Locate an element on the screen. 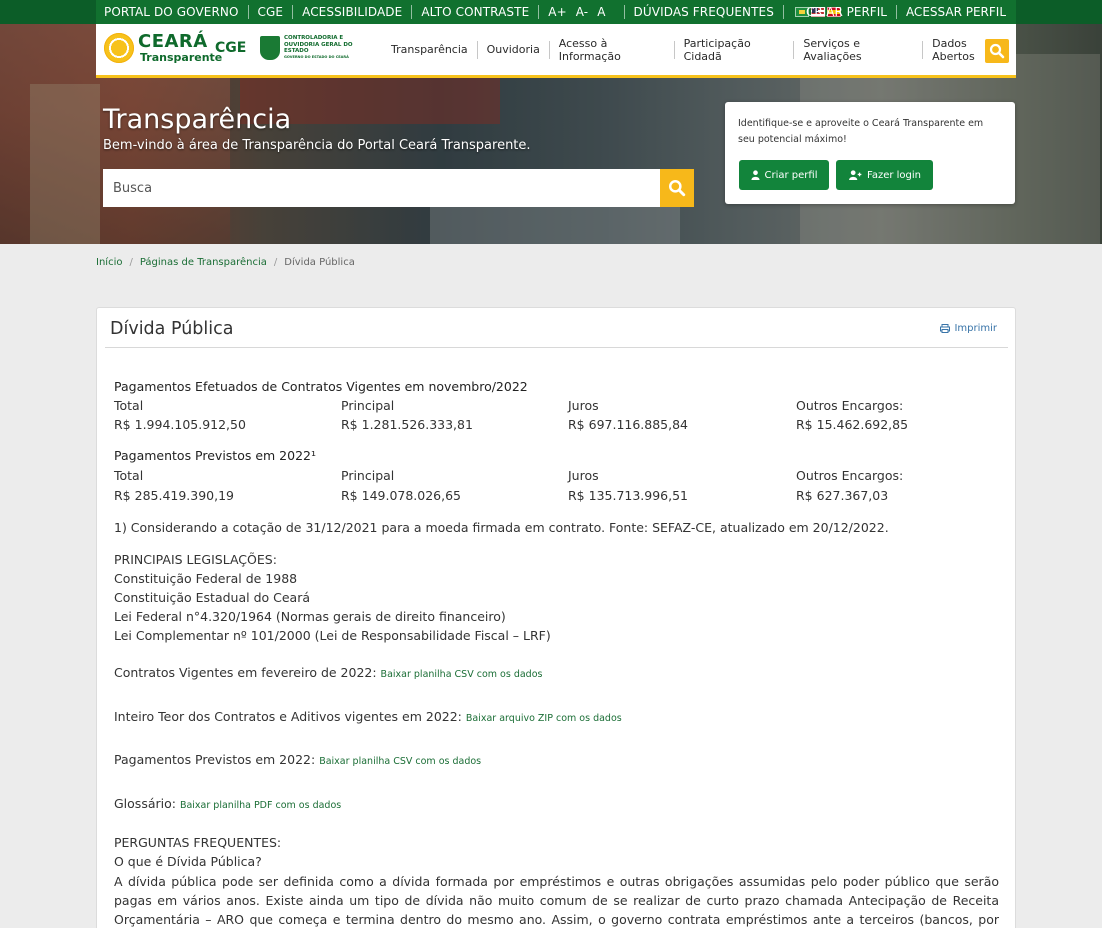  download-label: Contratos Vigentes em fevereiro de 2022: is located at coordinates (245, 672).